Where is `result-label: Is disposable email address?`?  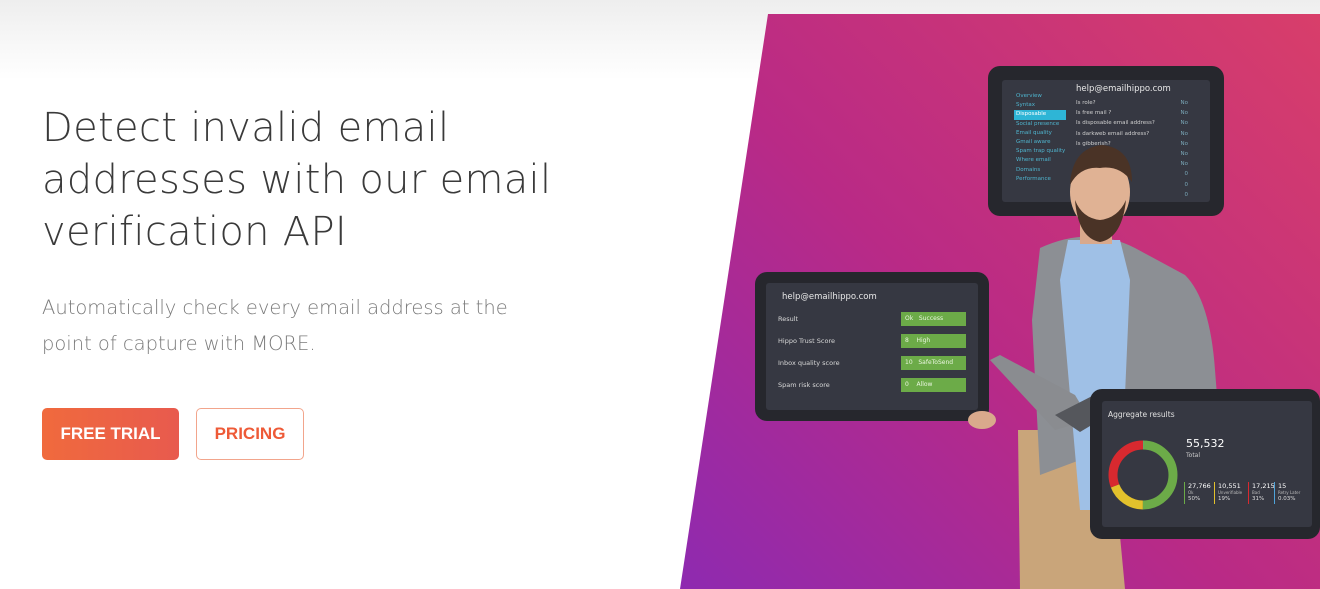
result-label: Is disposable email address? is located at coordinates (1115, 123).